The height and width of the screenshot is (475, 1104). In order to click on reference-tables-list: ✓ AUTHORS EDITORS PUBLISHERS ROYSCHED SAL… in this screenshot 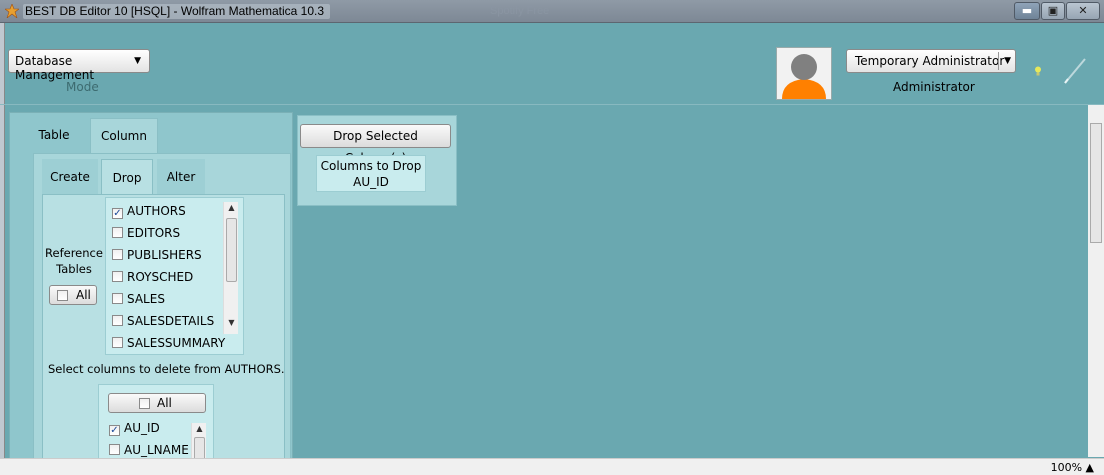, I will do `click(174, 276)`.